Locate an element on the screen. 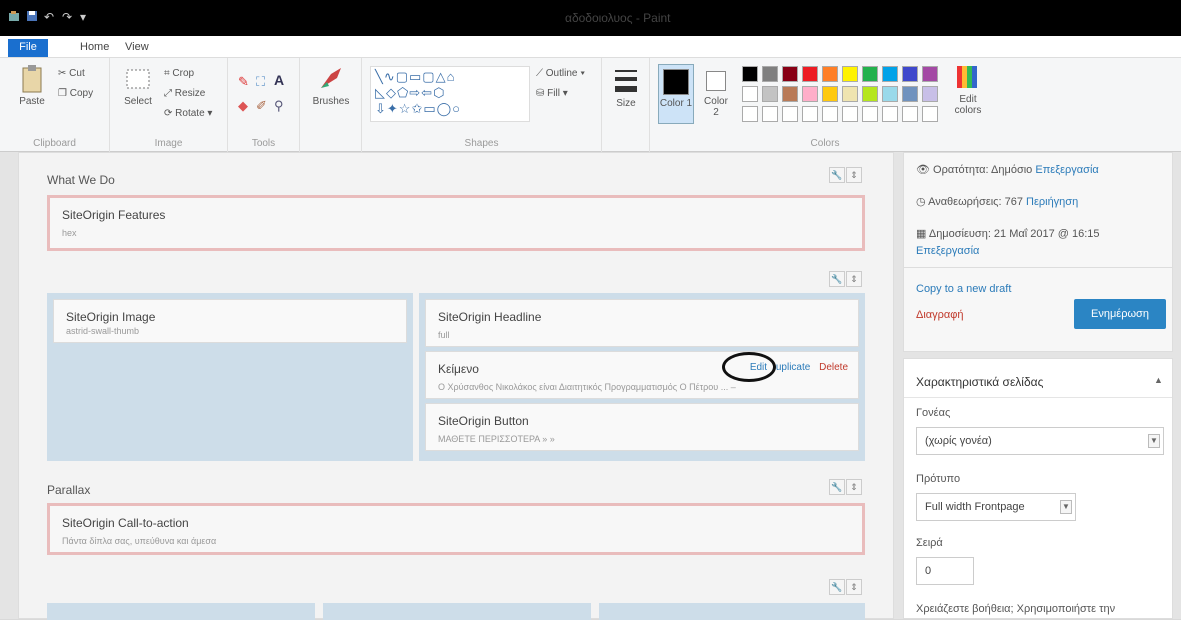  select-button: Select is located at coordinates (138, 85).